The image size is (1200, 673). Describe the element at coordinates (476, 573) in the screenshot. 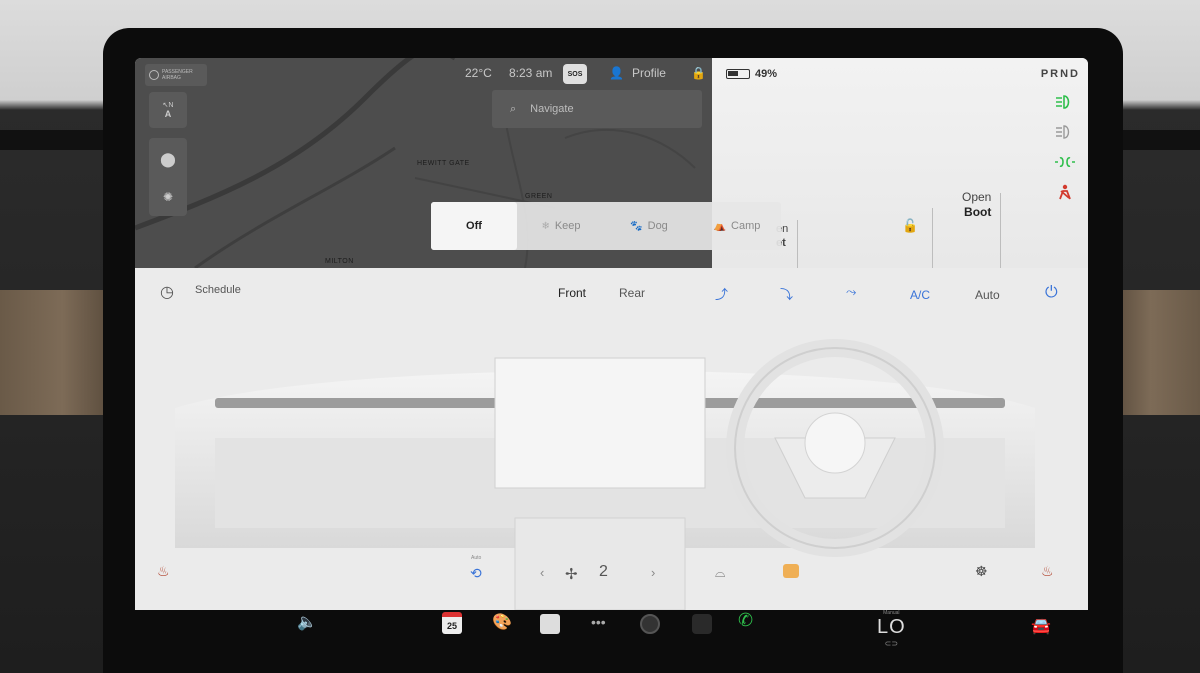

I see `recirculation-icon: ⟲` at that location.